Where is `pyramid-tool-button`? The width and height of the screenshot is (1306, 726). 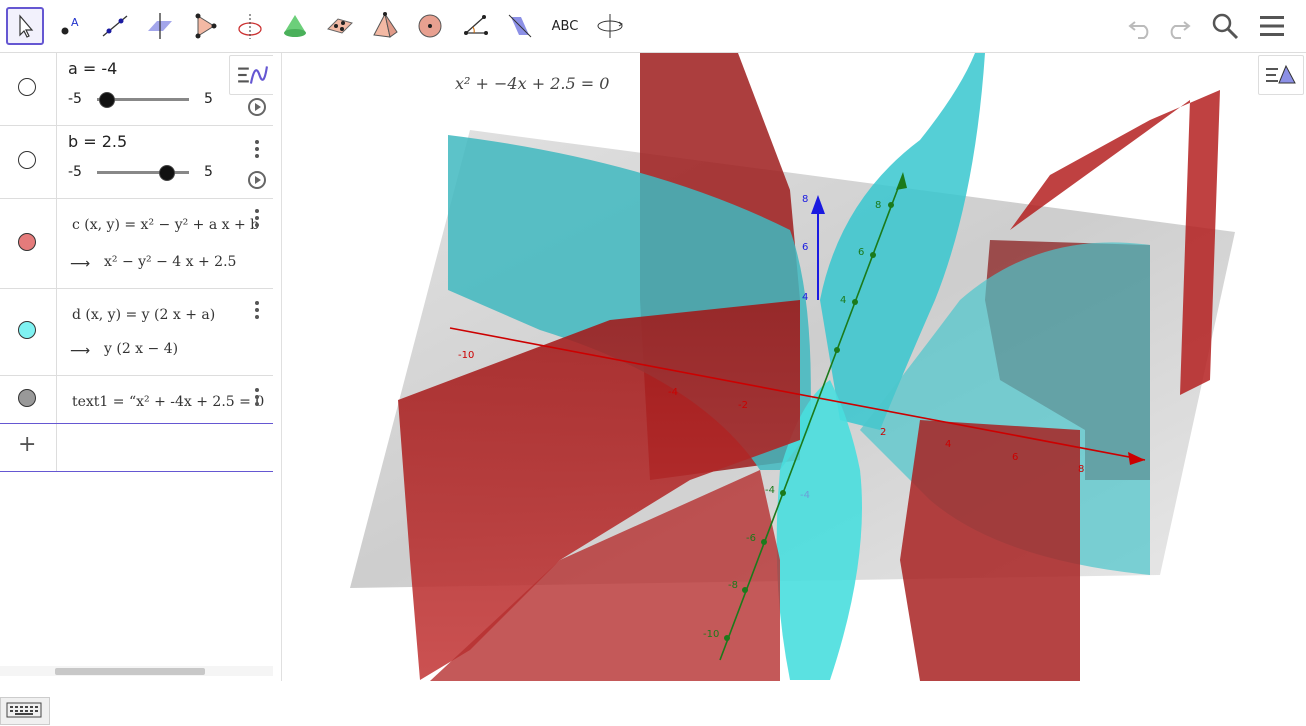
pyramid-tool-button is located at coordinates (385, 26).